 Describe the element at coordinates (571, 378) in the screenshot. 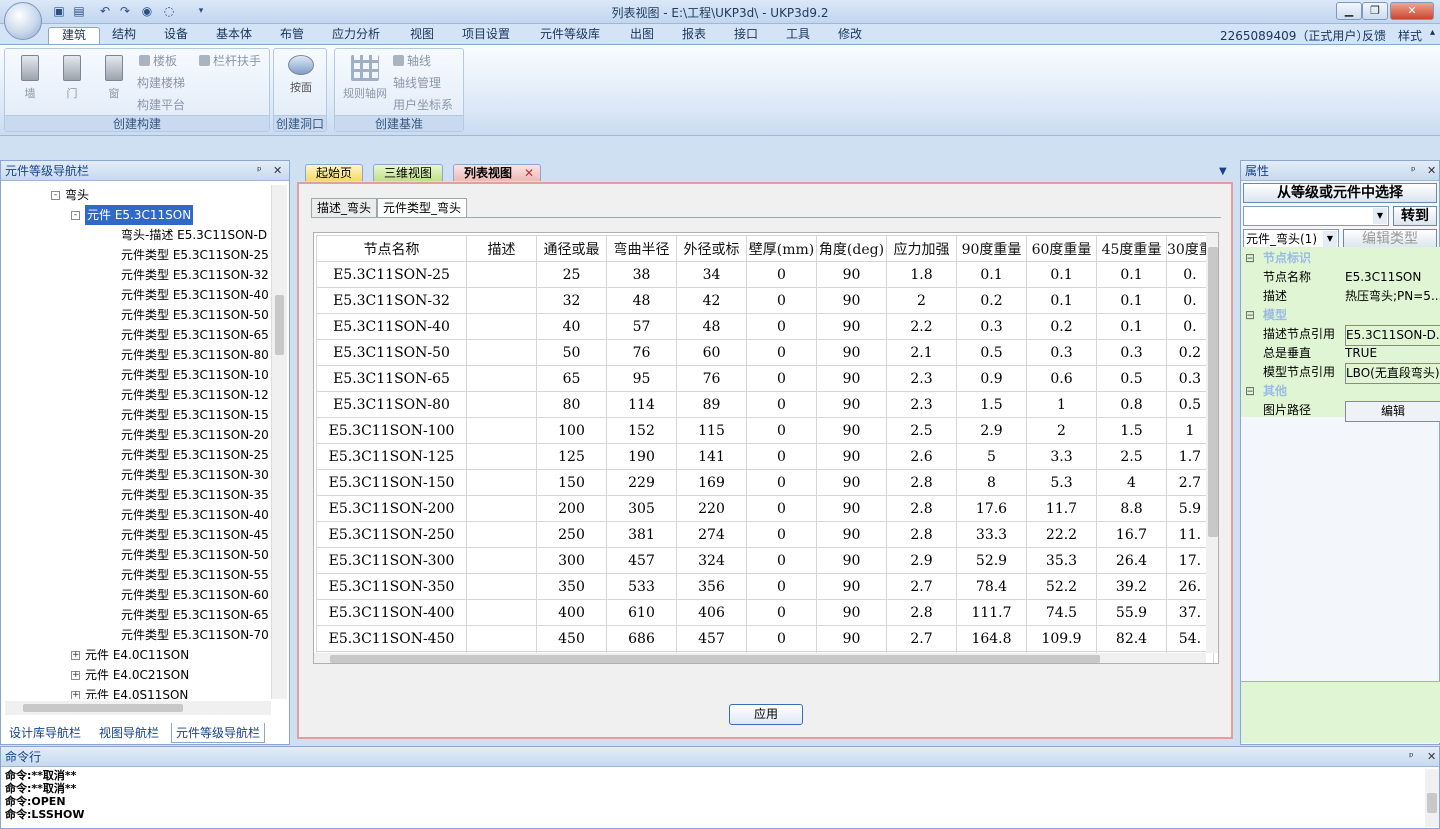

I see `table-cell: 65` at that location.